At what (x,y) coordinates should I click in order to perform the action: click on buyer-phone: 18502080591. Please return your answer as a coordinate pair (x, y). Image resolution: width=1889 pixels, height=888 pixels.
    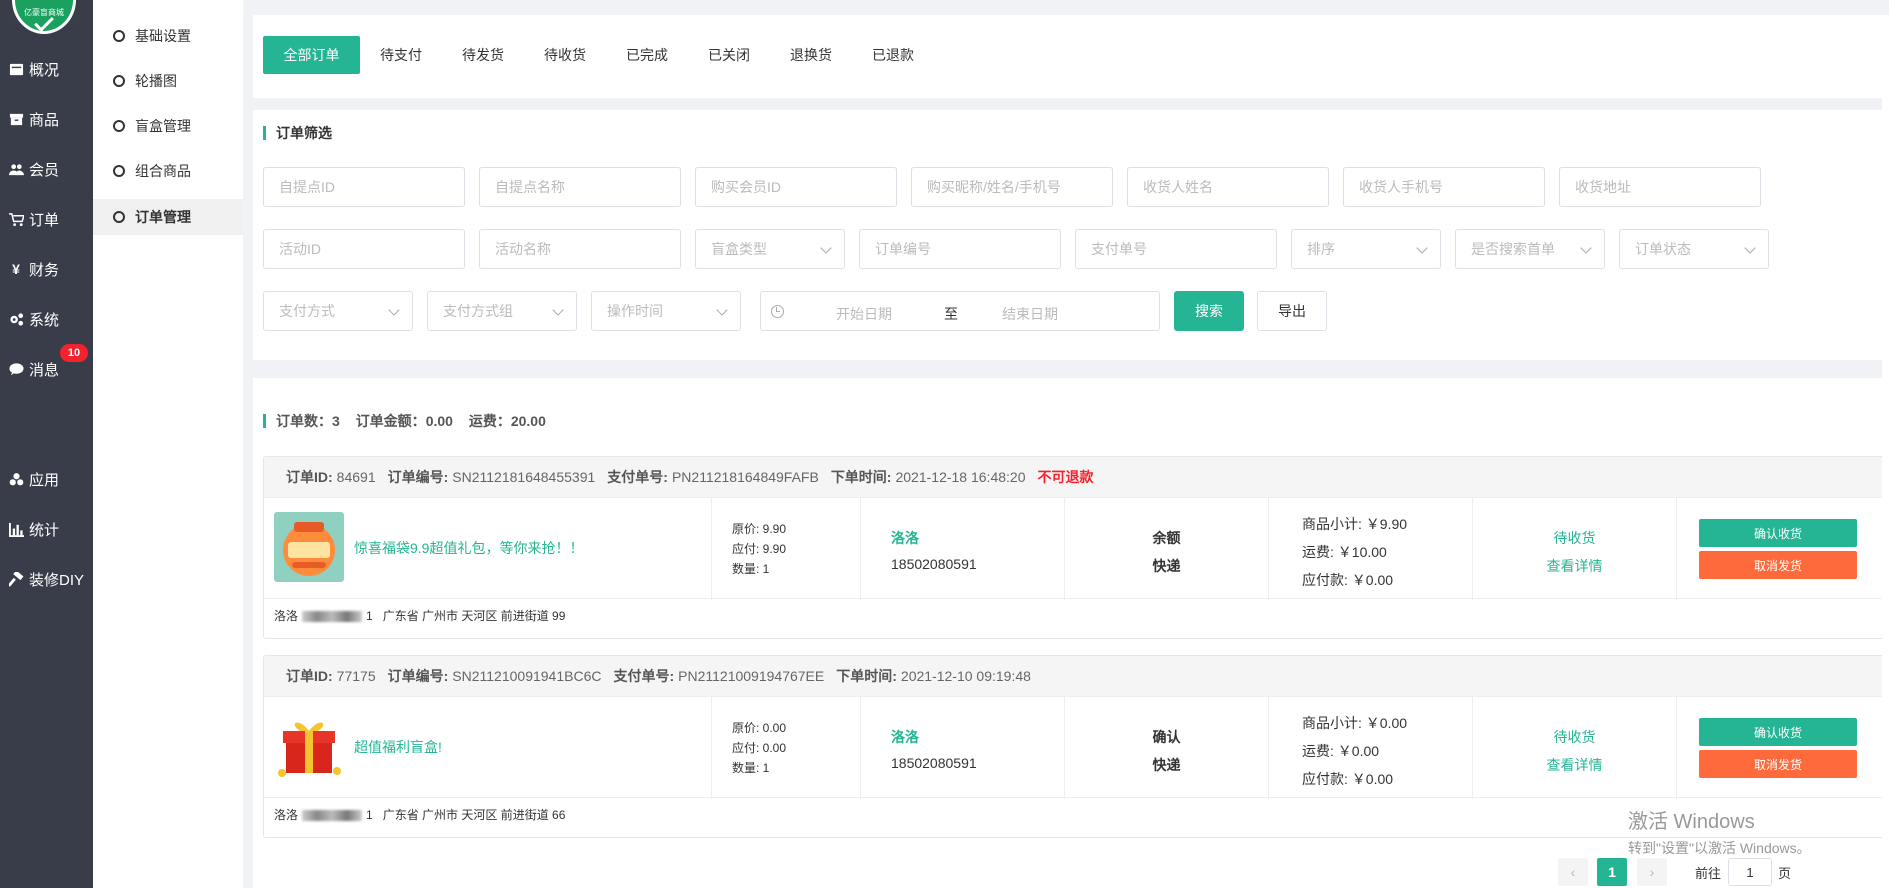
    Looking at the image, I should click on (934, 564).